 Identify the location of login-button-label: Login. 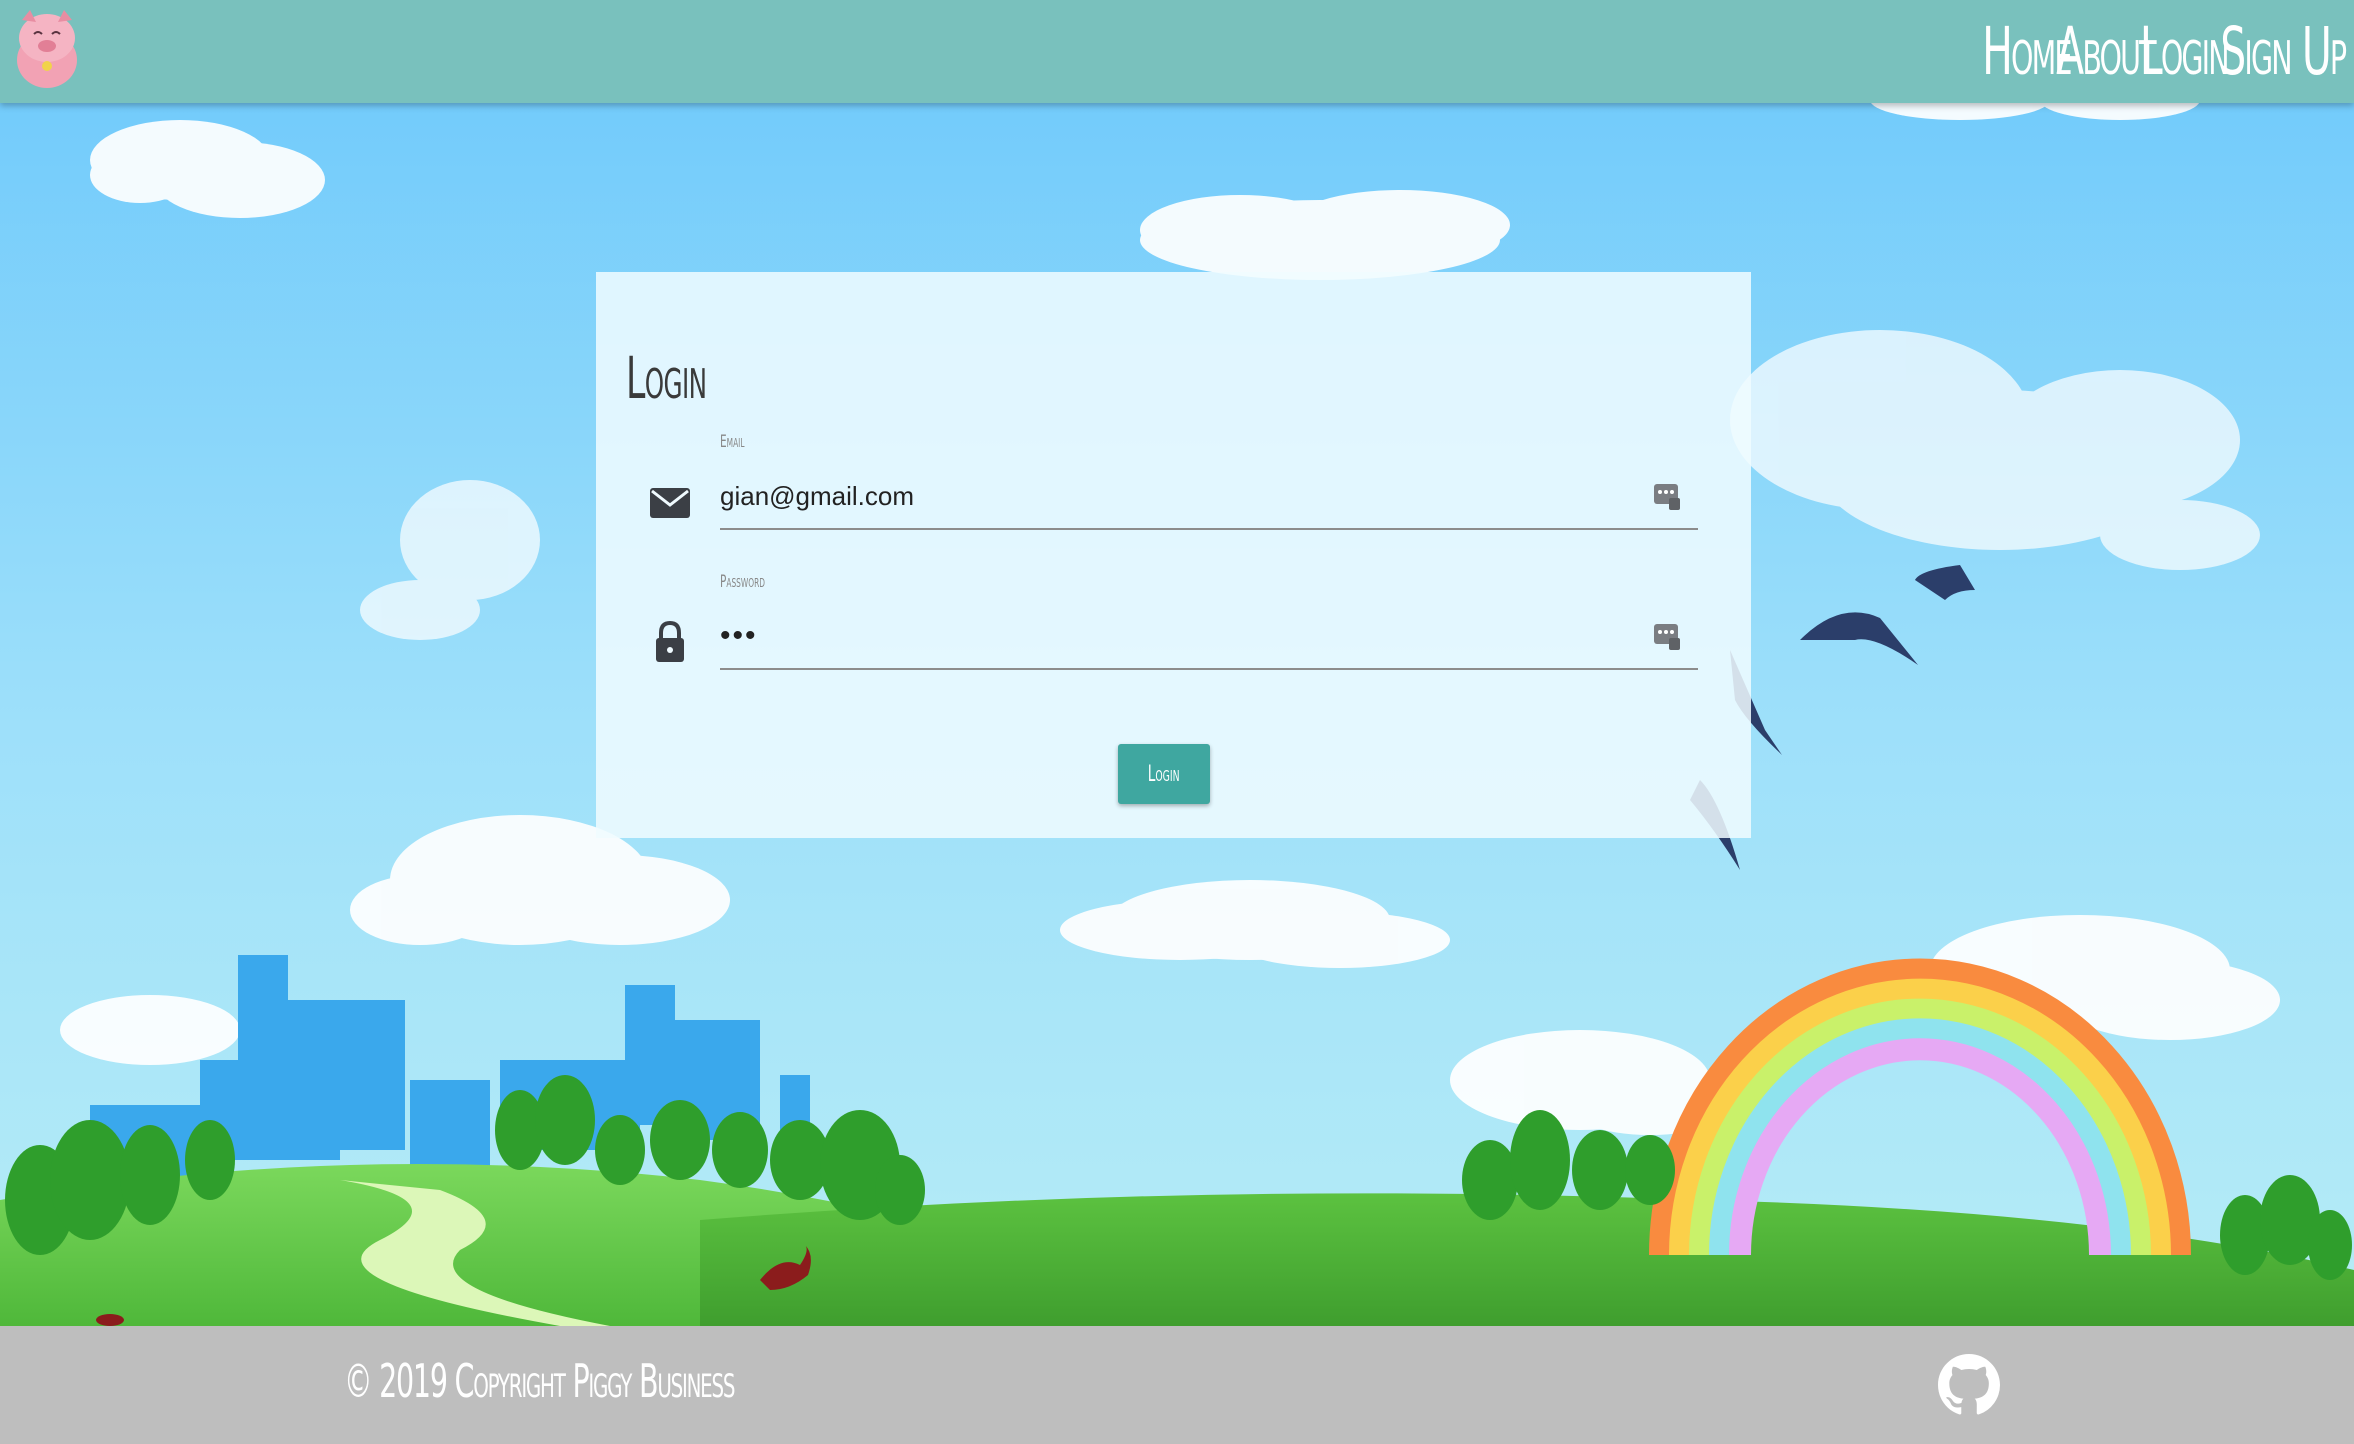
(1164, 774).